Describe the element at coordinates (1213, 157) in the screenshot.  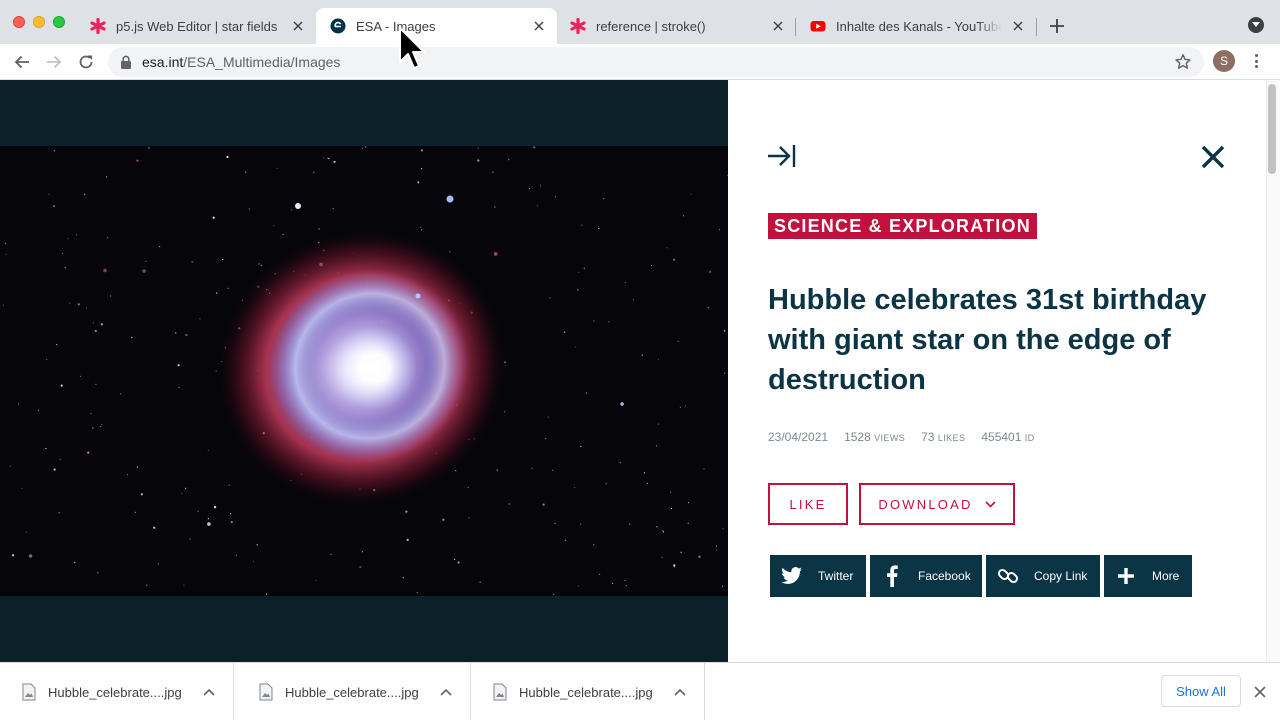
I see `close-panel-icon` at that location.